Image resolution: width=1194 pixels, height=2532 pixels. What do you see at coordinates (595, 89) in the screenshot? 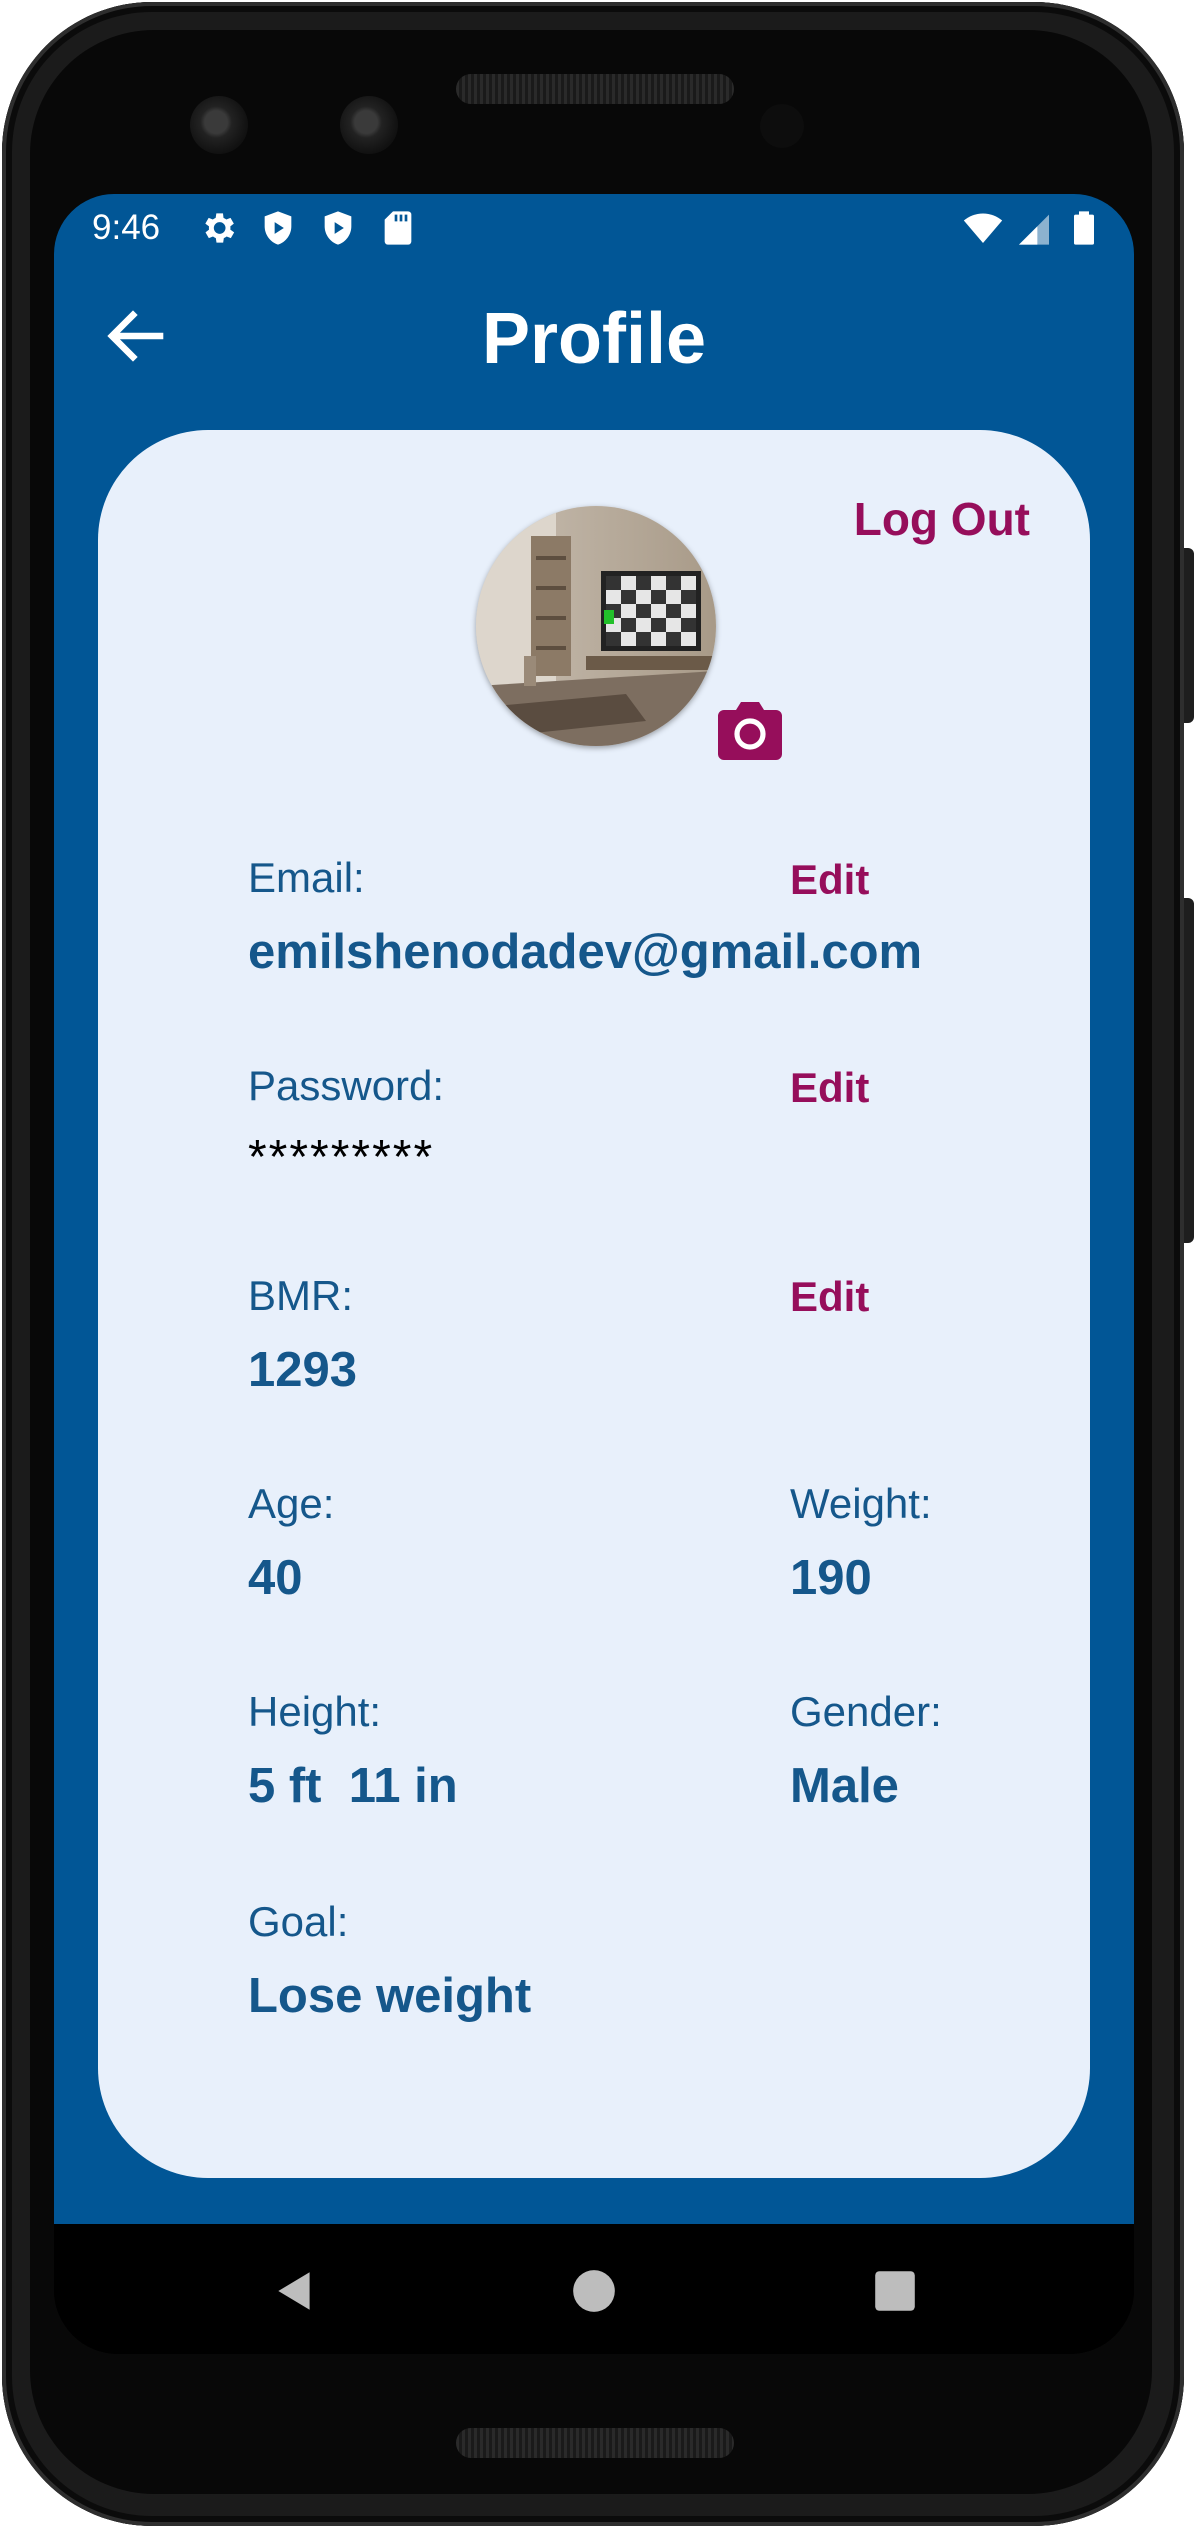
I see `earpiece-speaker` at bounding box center [595, 89].